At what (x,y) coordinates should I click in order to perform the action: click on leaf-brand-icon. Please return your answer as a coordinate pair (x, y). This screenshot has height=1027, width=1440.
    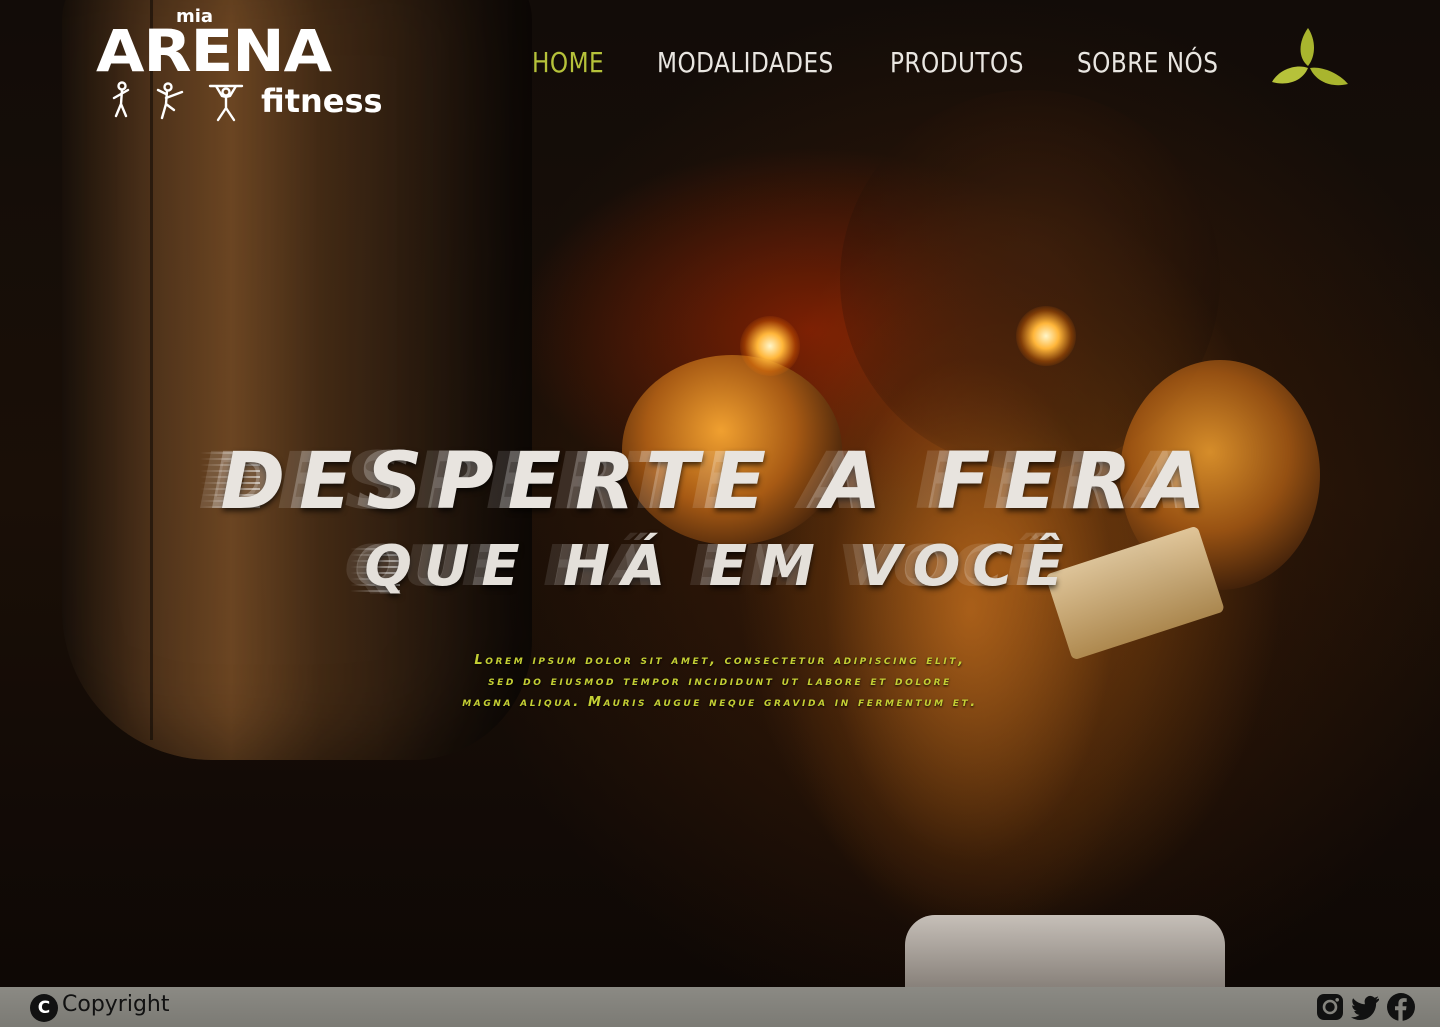
    Looking at the image, I should click on (1310, 56).